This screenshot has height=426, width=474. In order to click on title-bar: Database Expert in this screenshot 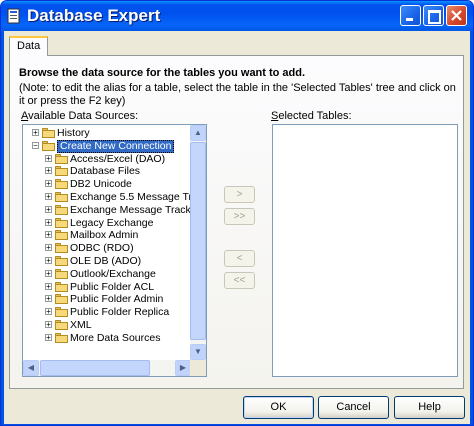, I will do `click(237, 16)`.